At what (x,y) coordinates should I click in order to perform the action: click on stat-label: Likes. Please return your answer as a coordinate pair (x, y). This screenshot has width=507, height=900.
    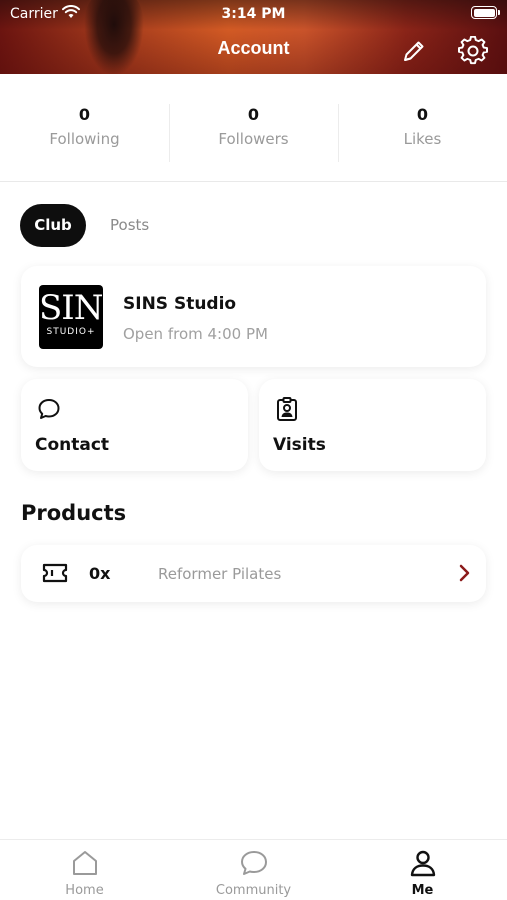
    Looking at the image, I should click on (422, 139).